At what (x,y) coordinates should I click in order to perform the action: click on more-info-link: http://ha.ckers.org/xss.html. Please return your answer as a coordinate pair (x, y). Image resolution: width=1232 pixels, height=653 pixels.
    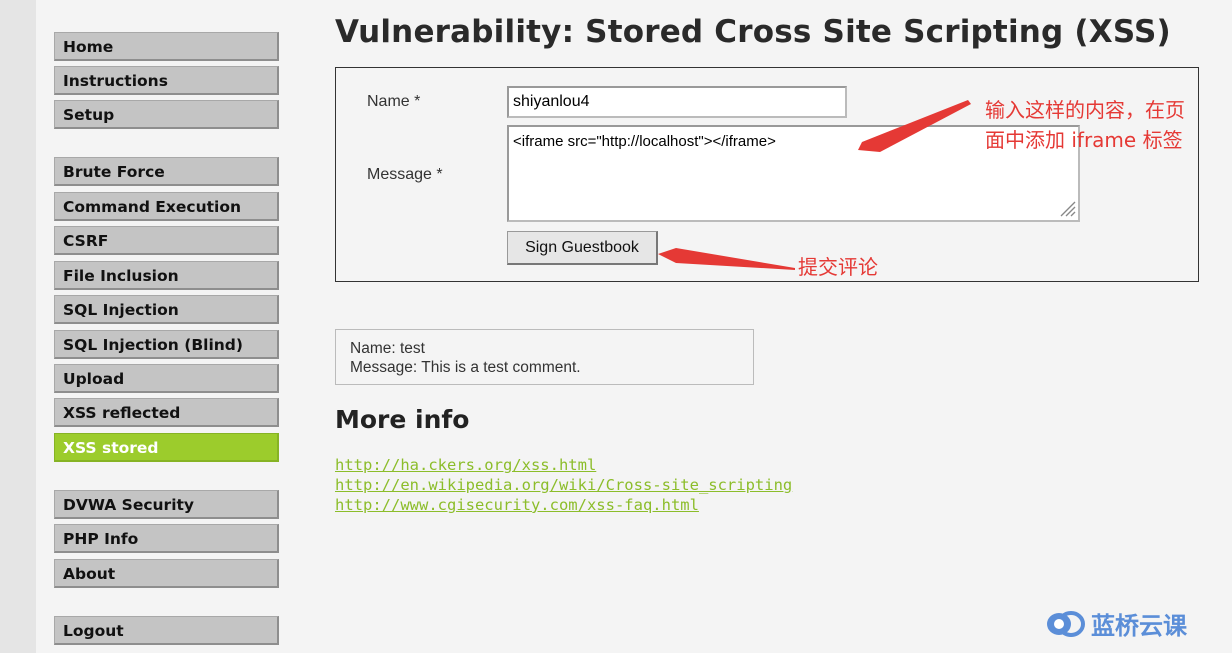
    Looking at the image, I should click on (465, 465).